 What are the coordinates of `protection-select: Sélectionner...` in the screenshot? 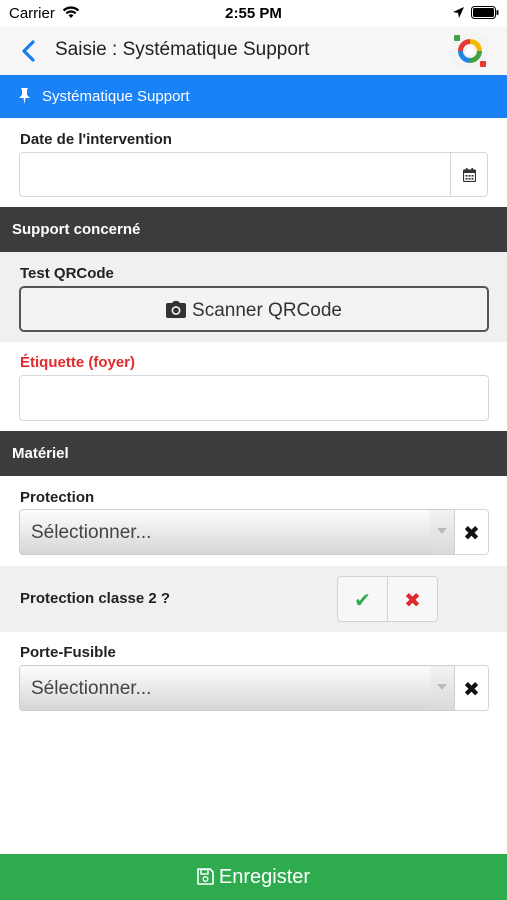 It's located at (237, 532).